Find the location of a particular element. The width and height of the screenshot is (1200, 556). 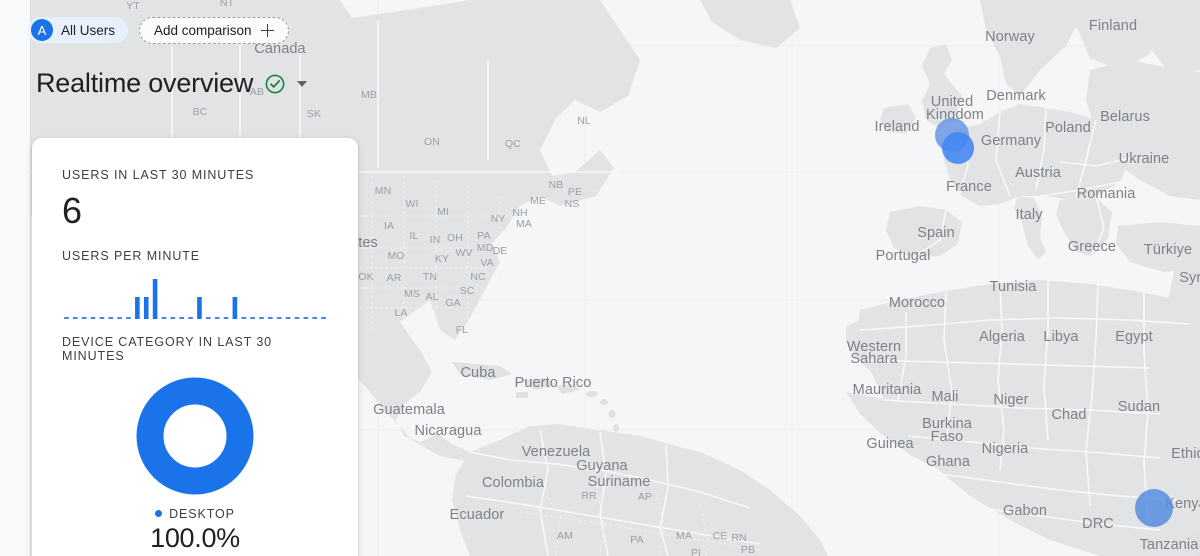

minute-bar--28 is located at coordinates (84, 317).